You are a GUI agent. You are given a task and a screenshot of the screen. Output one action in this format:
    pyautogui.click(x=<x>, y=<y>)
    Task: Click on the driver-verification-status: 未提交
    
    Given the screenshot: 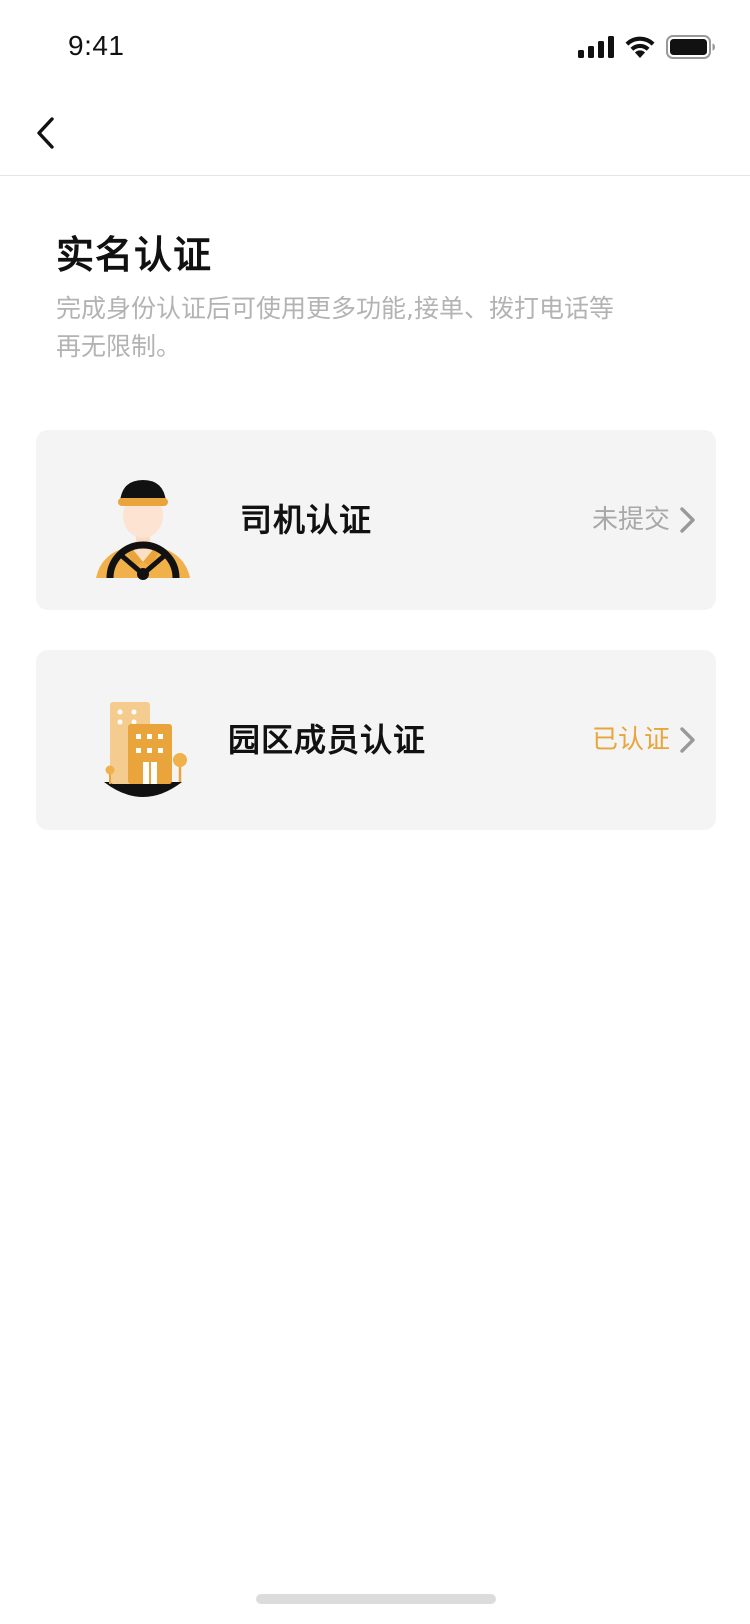 What is the action you would take?
    pyautogui.click(x=630, y=520)
    